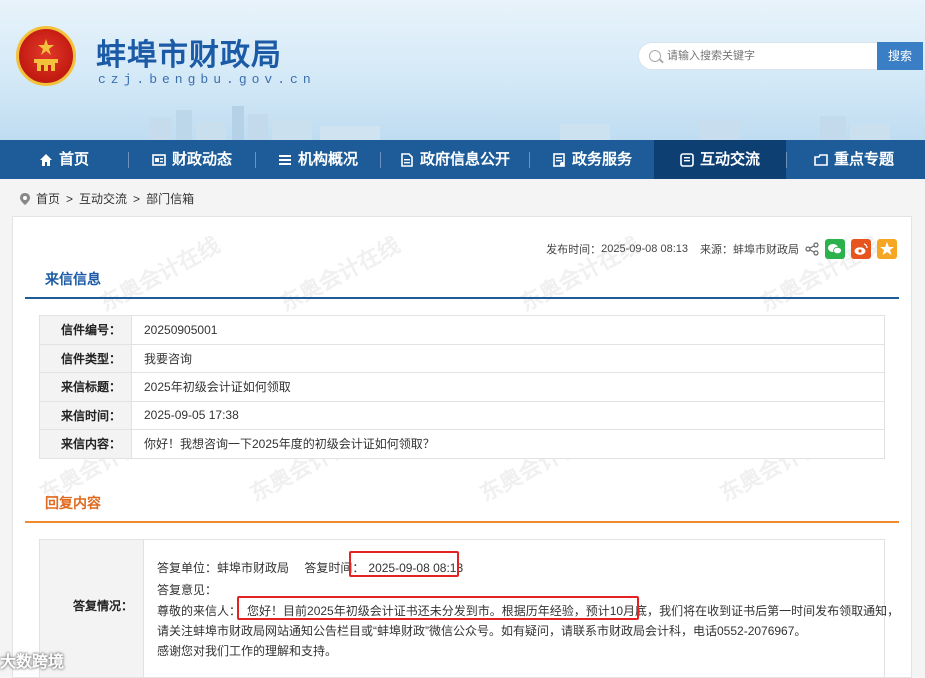 This screenshot has height=678, width=925. Describe the element at coordinates (574, 250) in the screenshot. I see `publish-time-label: 发布时间：` at that location.